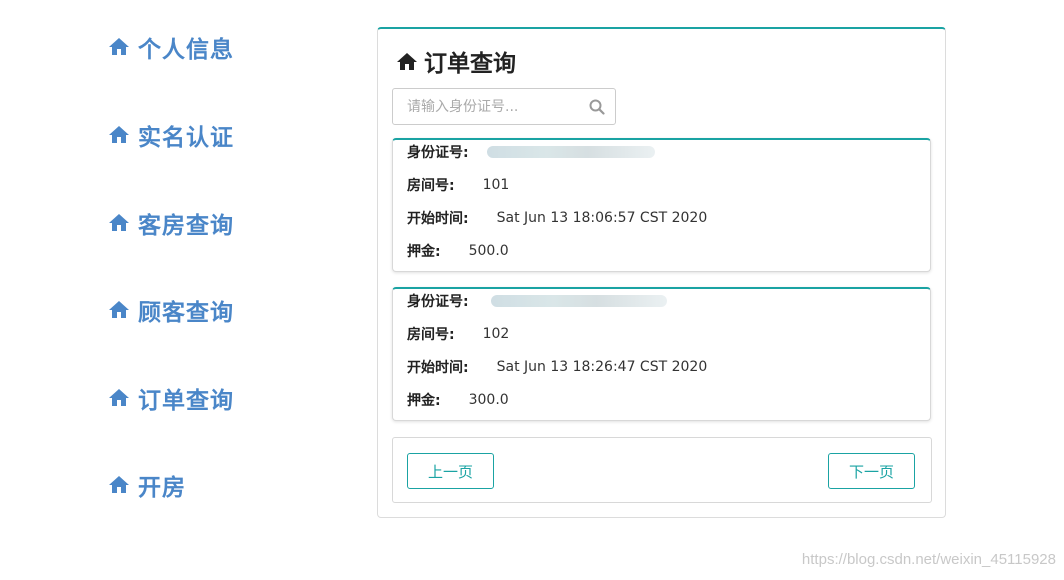  I want to click on page-title: 订单查询, so click(456, 61).